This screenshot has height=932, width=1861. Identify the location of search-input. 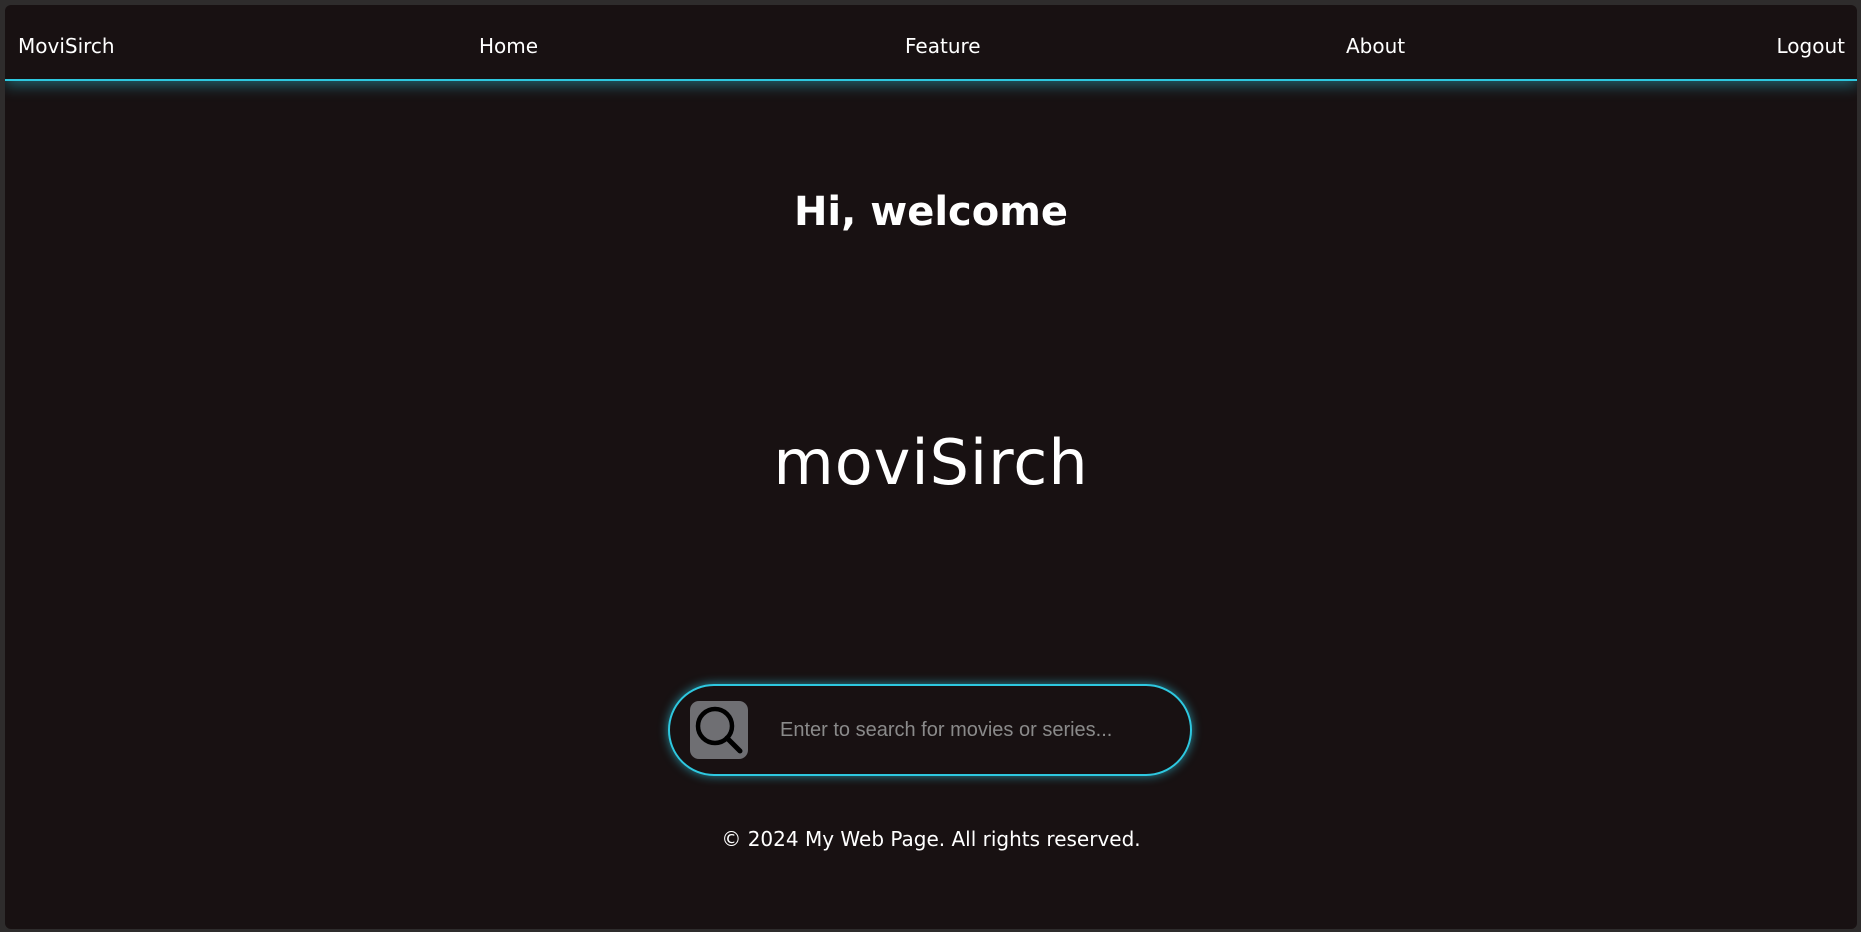
(970, 730).